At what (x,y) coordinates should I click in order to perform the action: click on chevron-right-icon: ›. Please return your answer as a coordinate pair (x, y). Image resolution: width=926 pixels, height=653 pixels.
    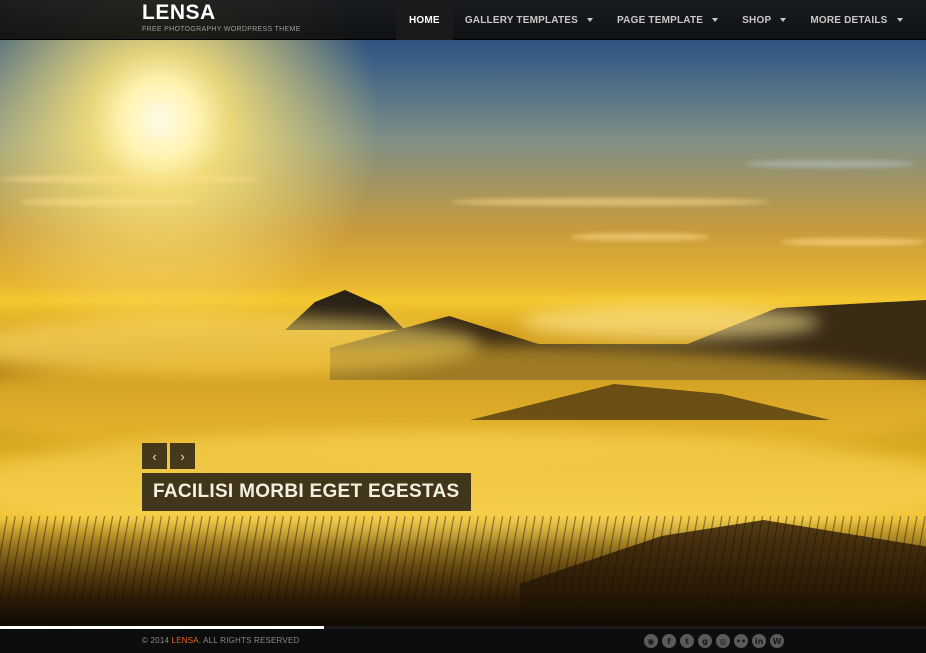
    Looking at the image, I should click on (182, 456).